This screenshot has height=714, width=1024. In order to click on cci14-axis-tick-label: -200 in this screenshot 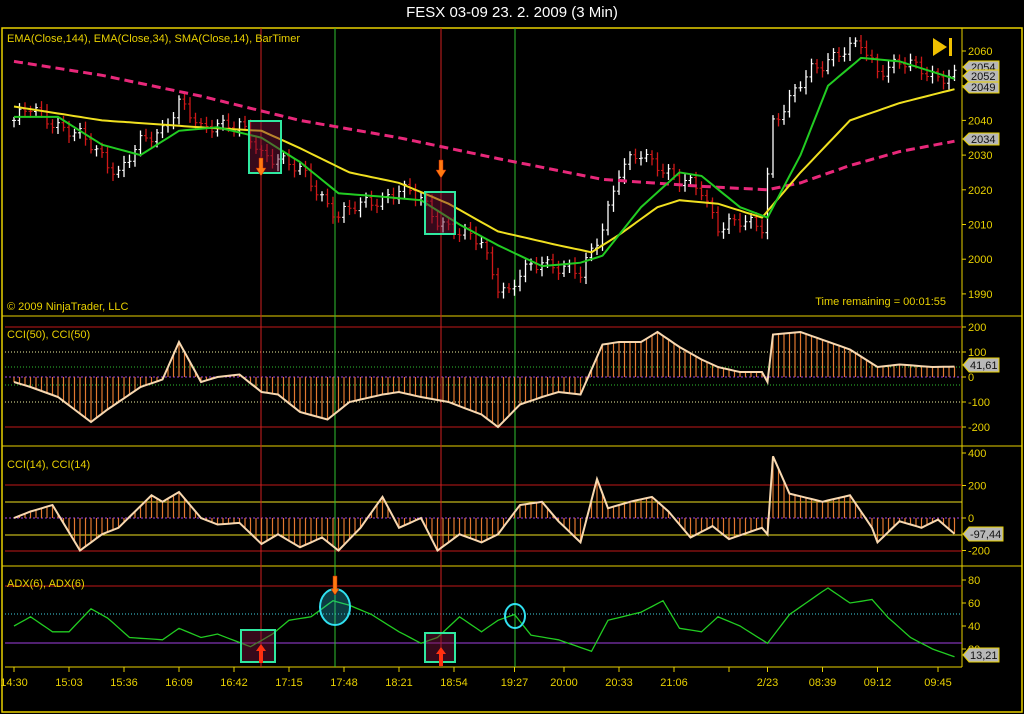, I will do `click(979, 552)`.